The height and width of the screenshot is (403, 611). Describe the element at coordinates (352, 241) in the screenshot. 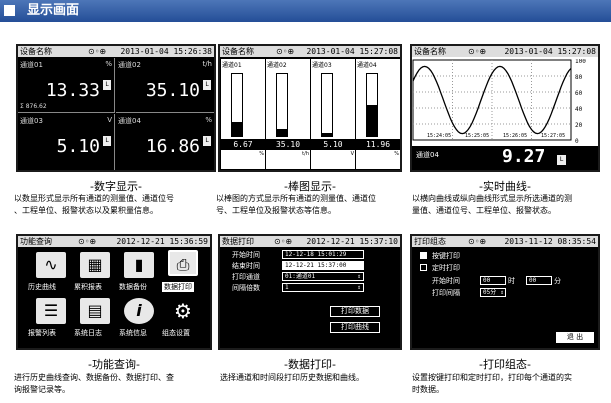

I see `datetime: 2012-12-21 15:37:10` at that location.